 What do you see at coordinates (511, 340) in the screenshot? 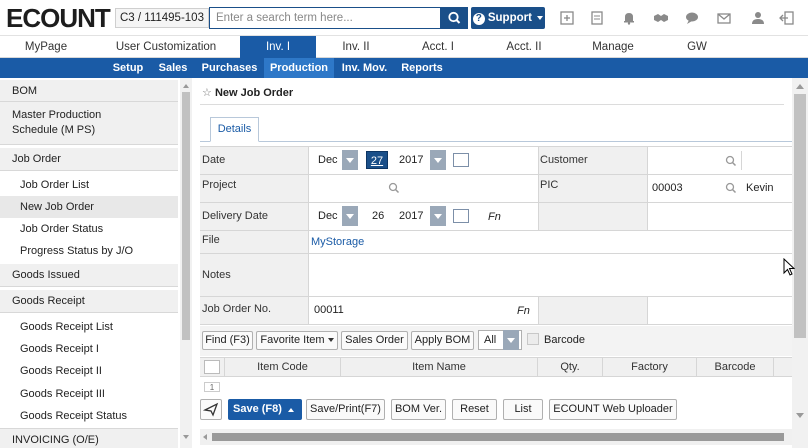
I see `filter-dropdown` at bounding box center [511, 340].